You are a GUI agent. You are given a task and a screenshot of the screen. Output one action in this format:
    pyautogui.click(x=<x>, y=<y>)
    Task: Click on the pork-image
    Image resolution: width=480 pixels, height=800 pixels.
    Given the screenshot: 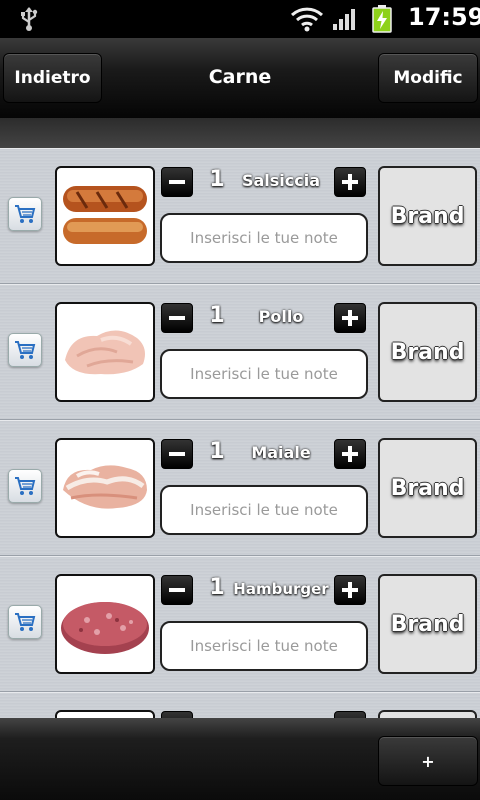 What is the action you would take?
    pyautogui.click(x=105, y=487)
    